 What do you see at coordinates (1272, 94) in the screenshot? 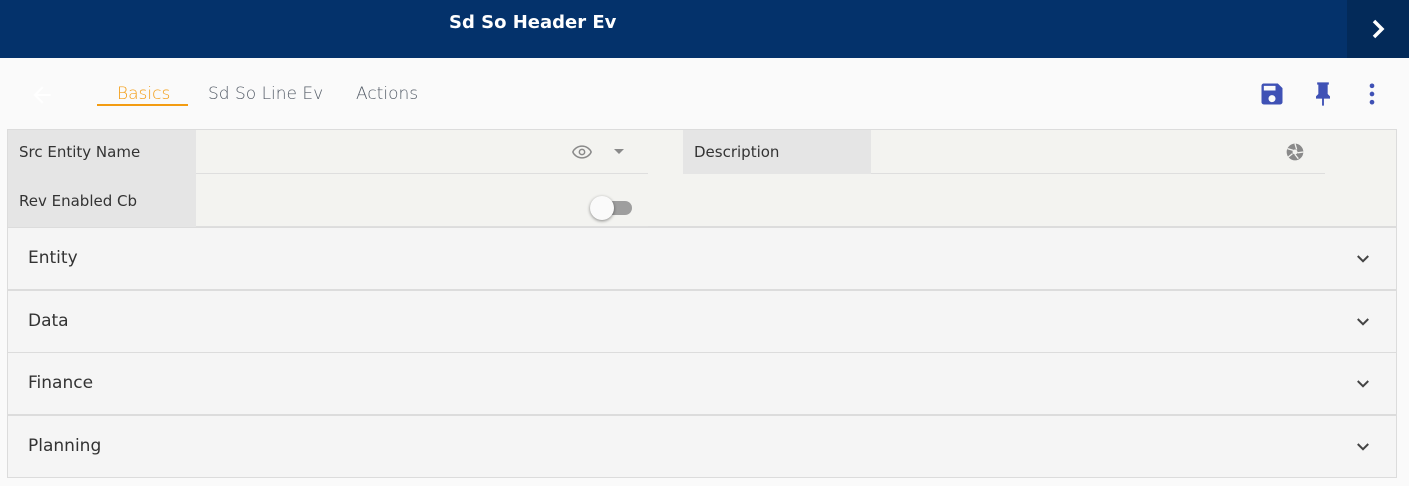
I see `save-icon` at bounding box center [1272, 94].